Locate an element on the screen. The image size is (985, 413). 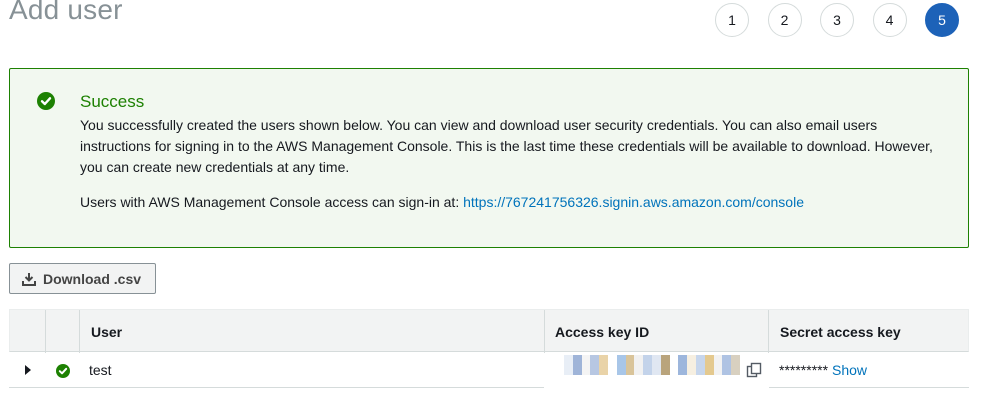
column-header-user: User is located at coordinates (106, 331).